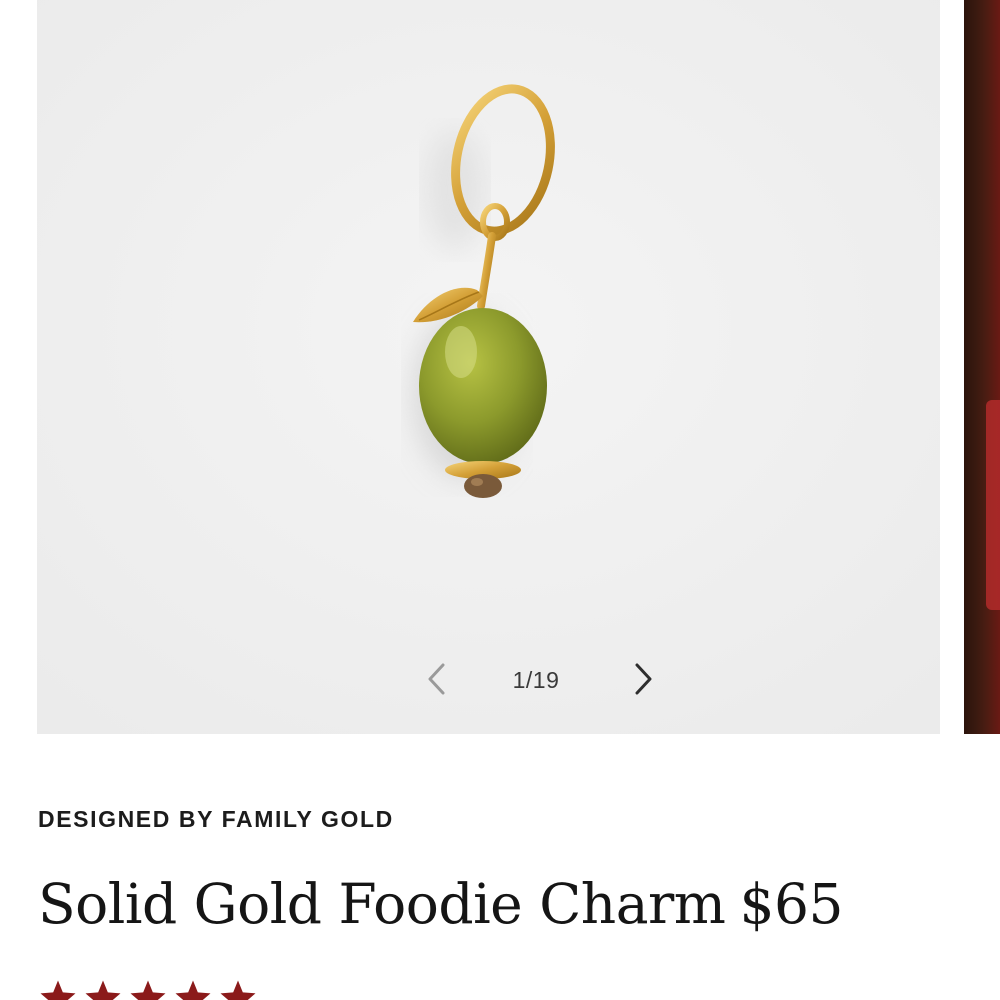 The width and height of the screenshot is (1000, 1000). I want to click on slide-counter: 1/19, so click(536, 680).